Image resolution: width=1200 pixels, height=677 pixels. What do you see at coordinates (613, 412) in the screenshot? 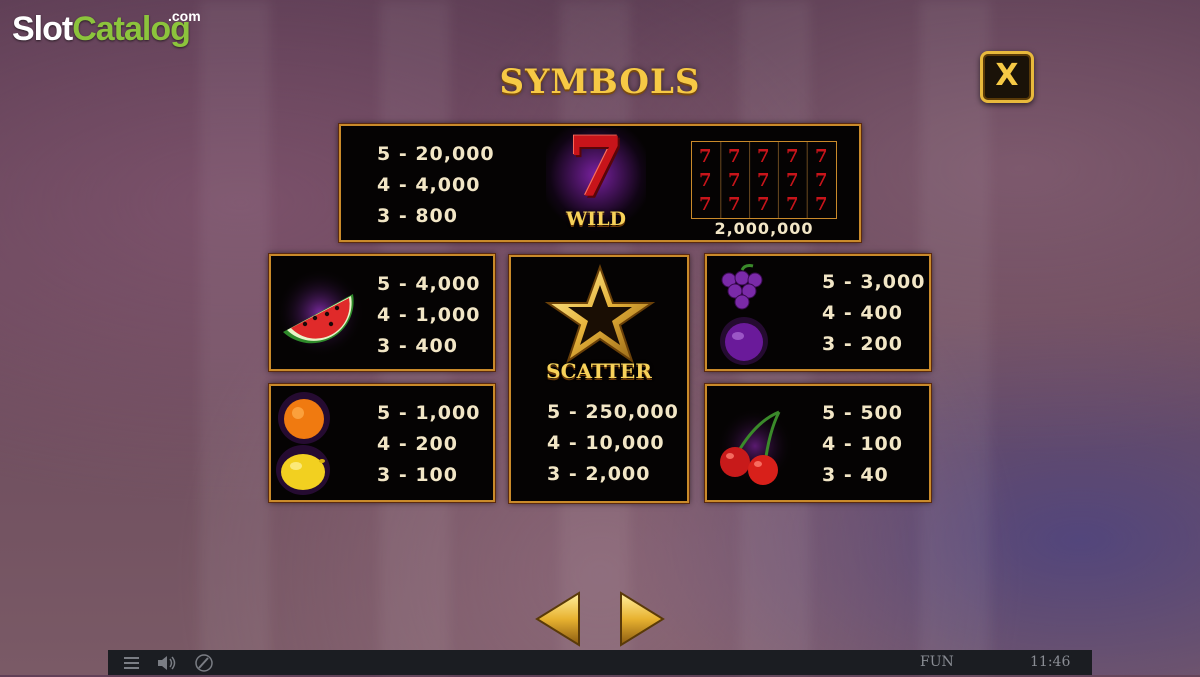
I see `pay-line: 5 - 250,000` at bounding box center [613, 412].